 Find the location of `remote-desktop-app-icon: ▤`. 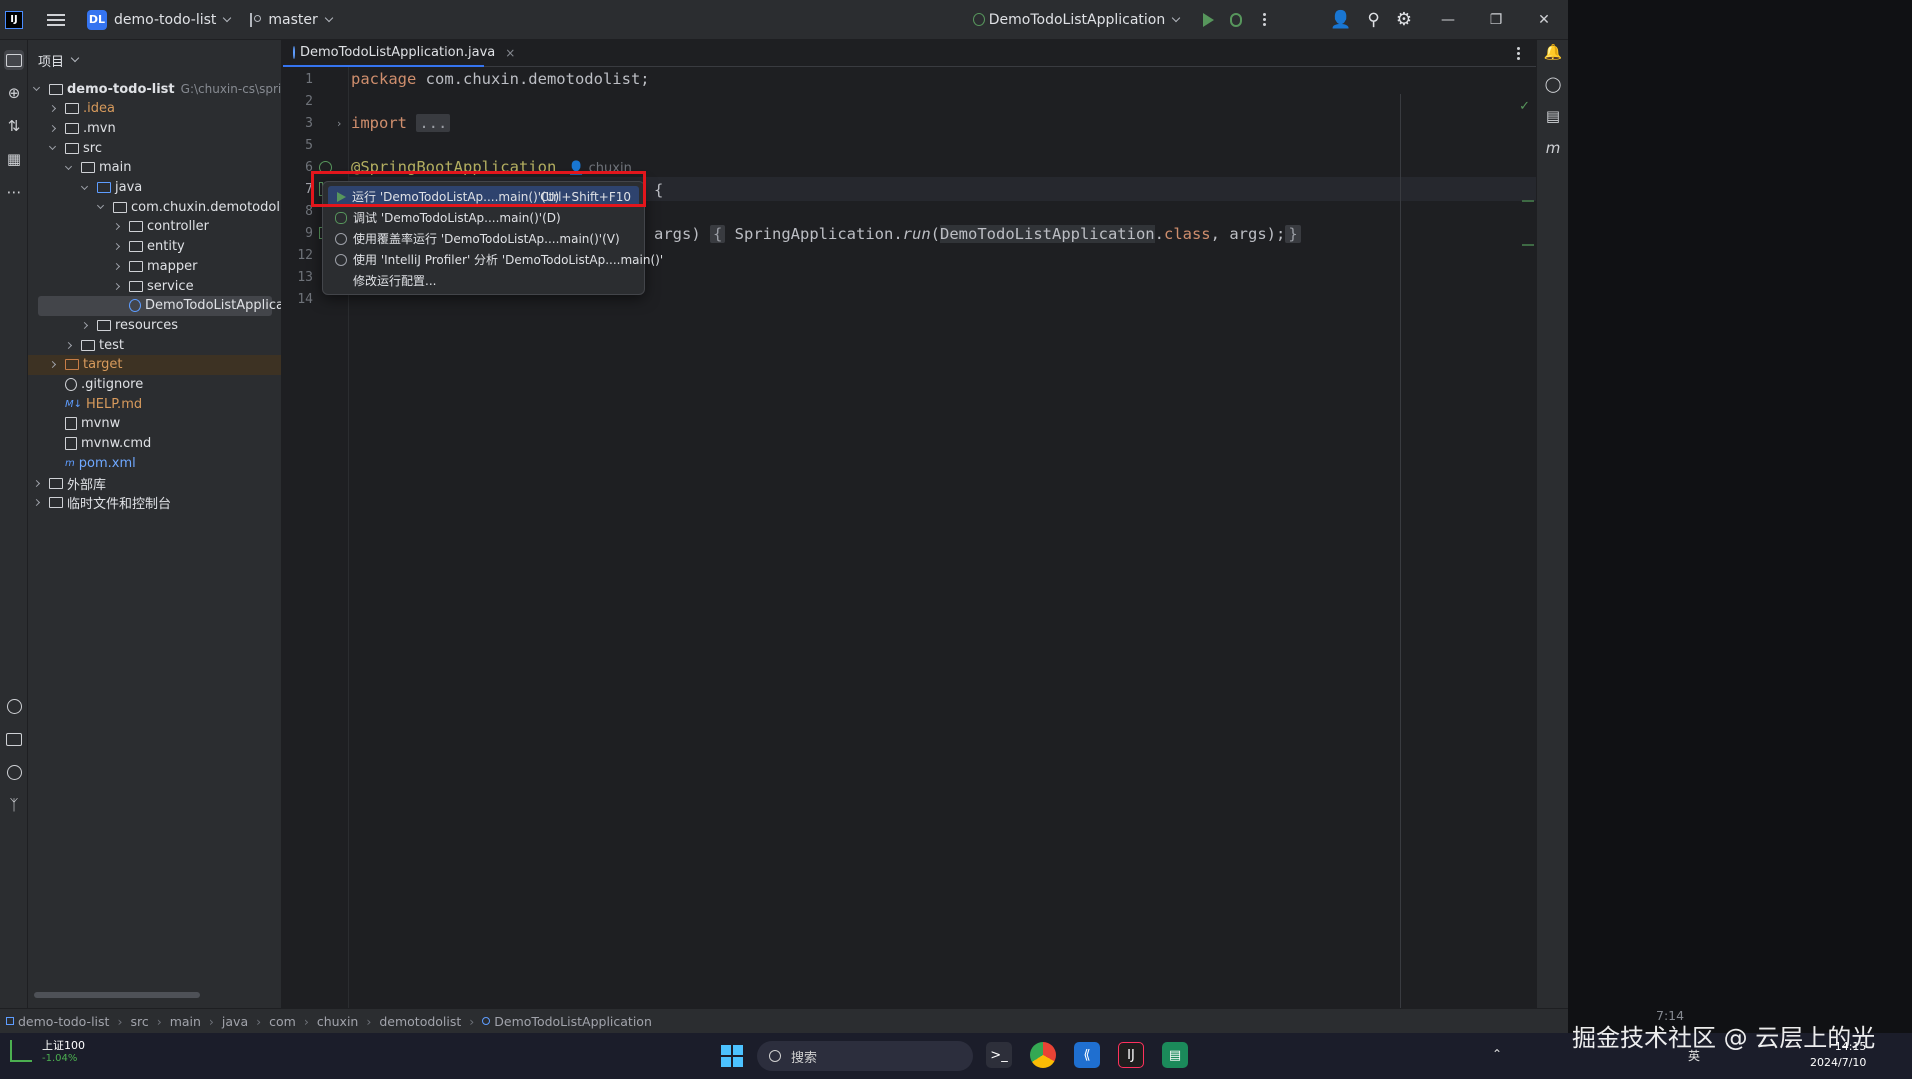

remote-desktop-app-icon: ▤ is located at coordinates (1175, 1055).